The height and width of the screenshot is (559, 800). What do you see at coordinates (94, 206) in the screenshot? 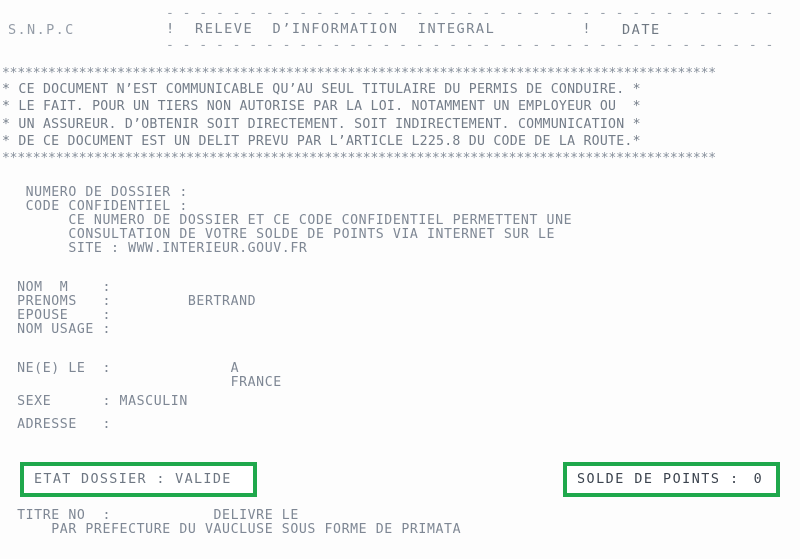
I see `code-confidentiel-field: CODE CONFIDENTIEL :` at bounding box center [94, 206].